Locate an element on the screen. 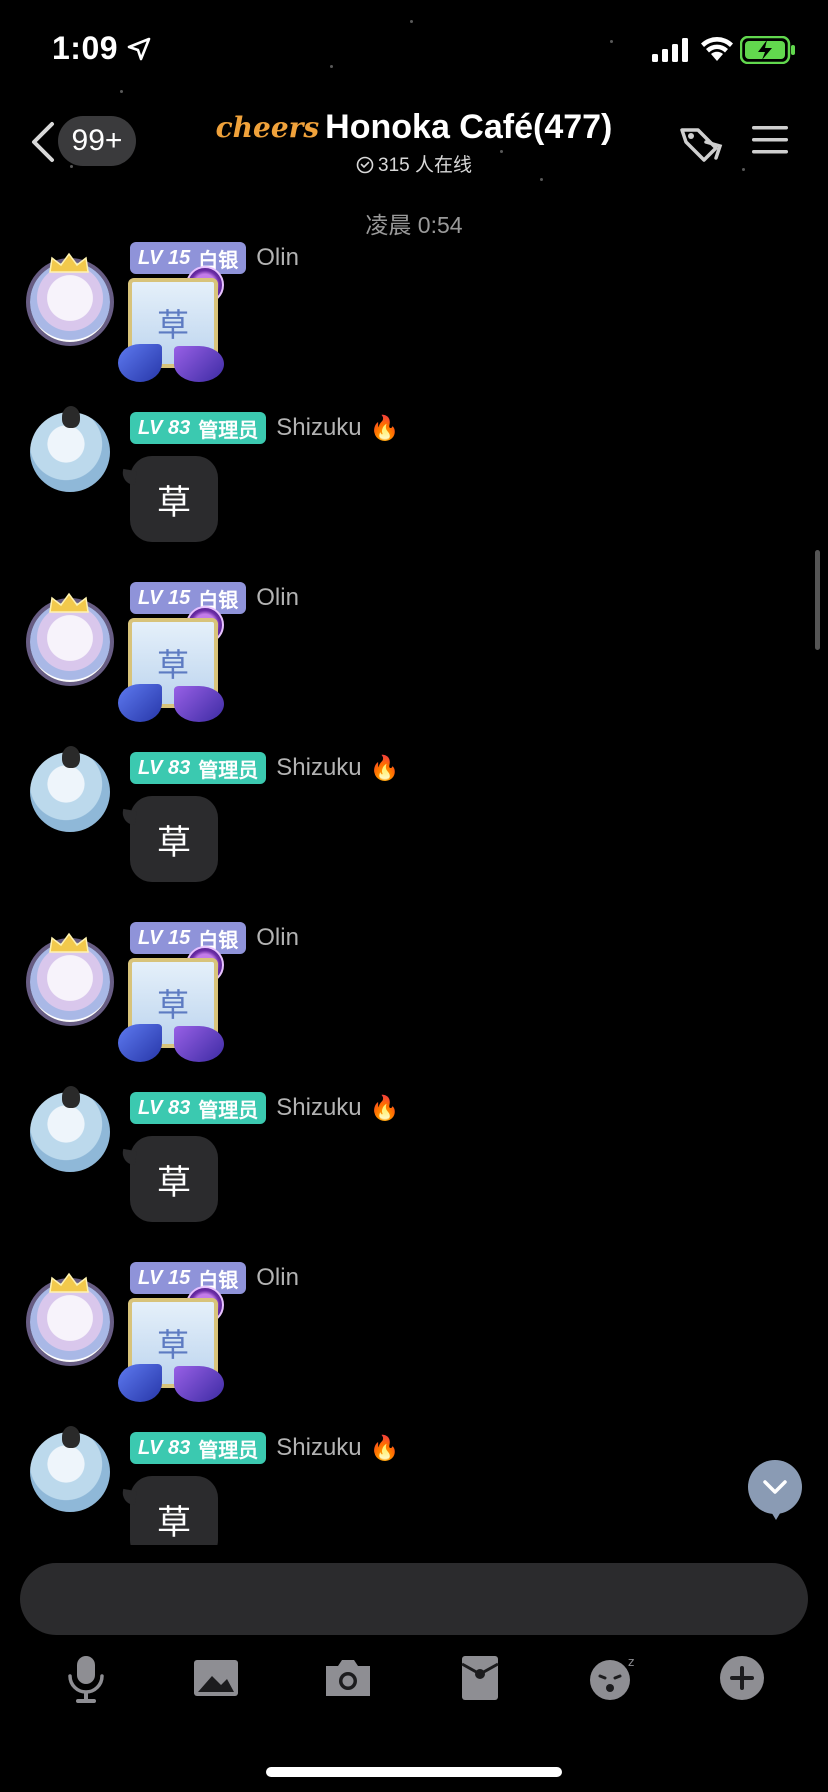 This screenshot has height=1792, width=828. scrollbar-thumb is located at coordinates (817, 600).